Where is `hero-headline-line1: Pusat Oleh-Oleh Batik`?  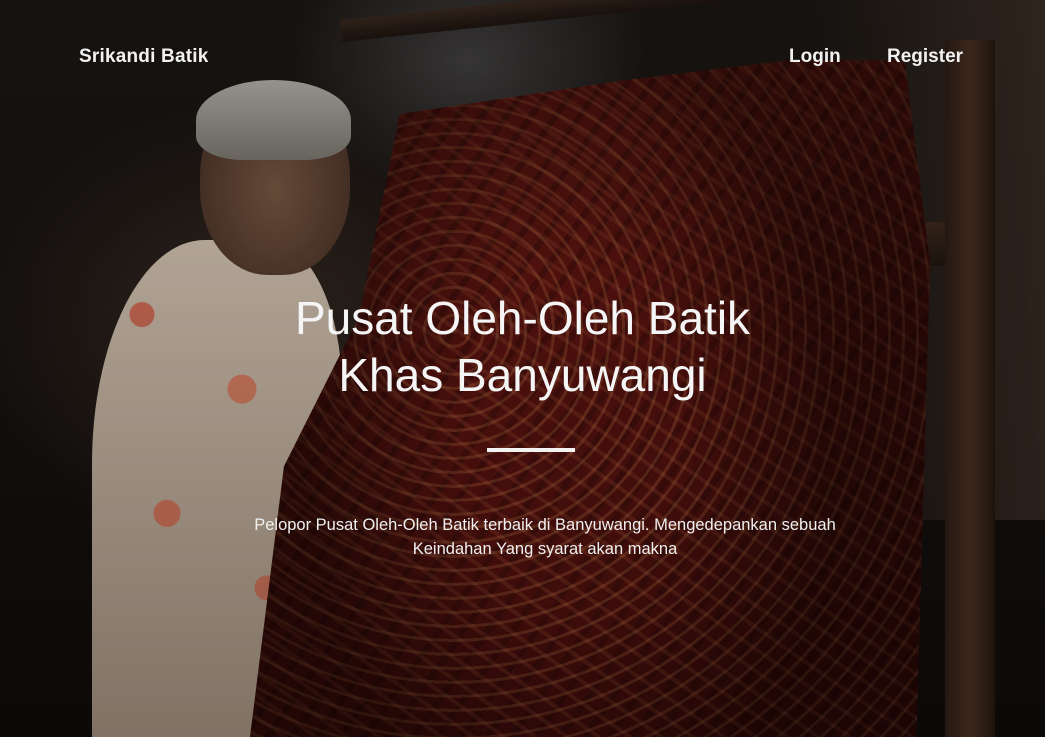
hero-headline-line1: Pusat Oleh-Oleh Batik is located at coordinates (522, 318).